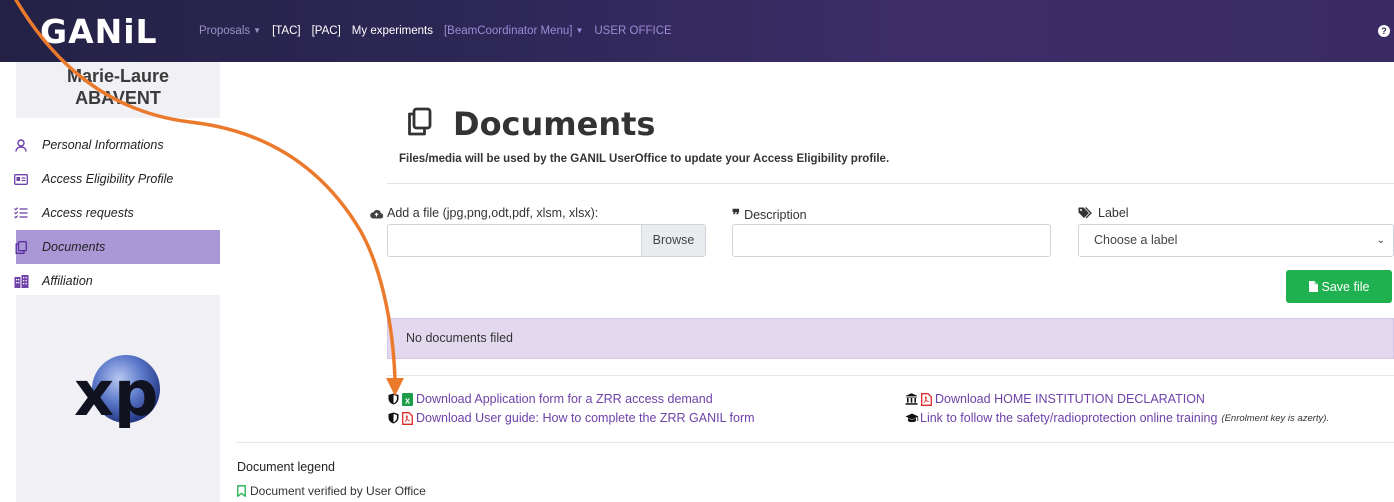 The width and height of the screenshot is (1394, 502). What do you see at coordinates (99, 31) in the screenshot?
I see `ganil-logo: GANiL` at bounding box center [99, 31].